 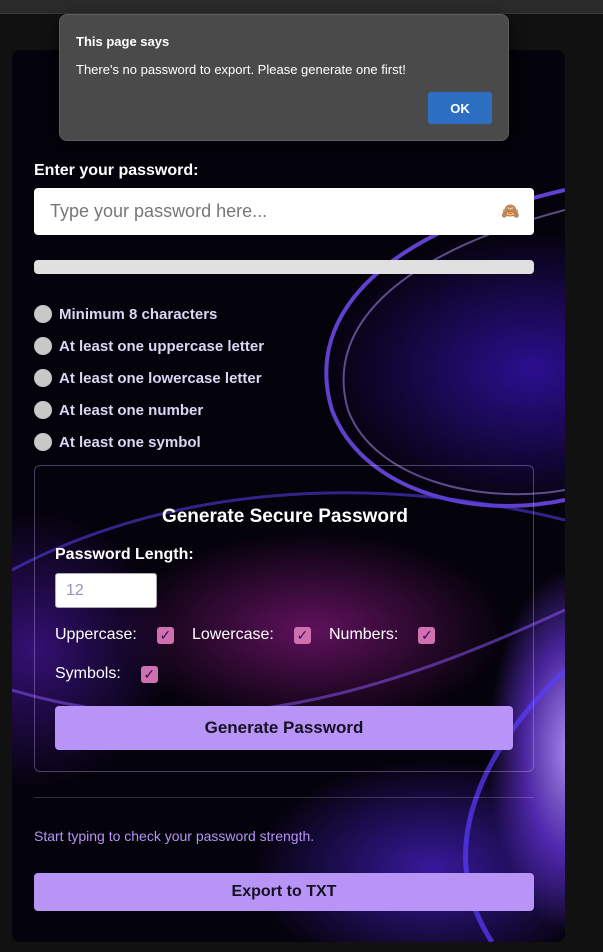 What do you see at coordinates (106, 590) in the screenshot?
I see `length-input` at bounding box center [106, 590].